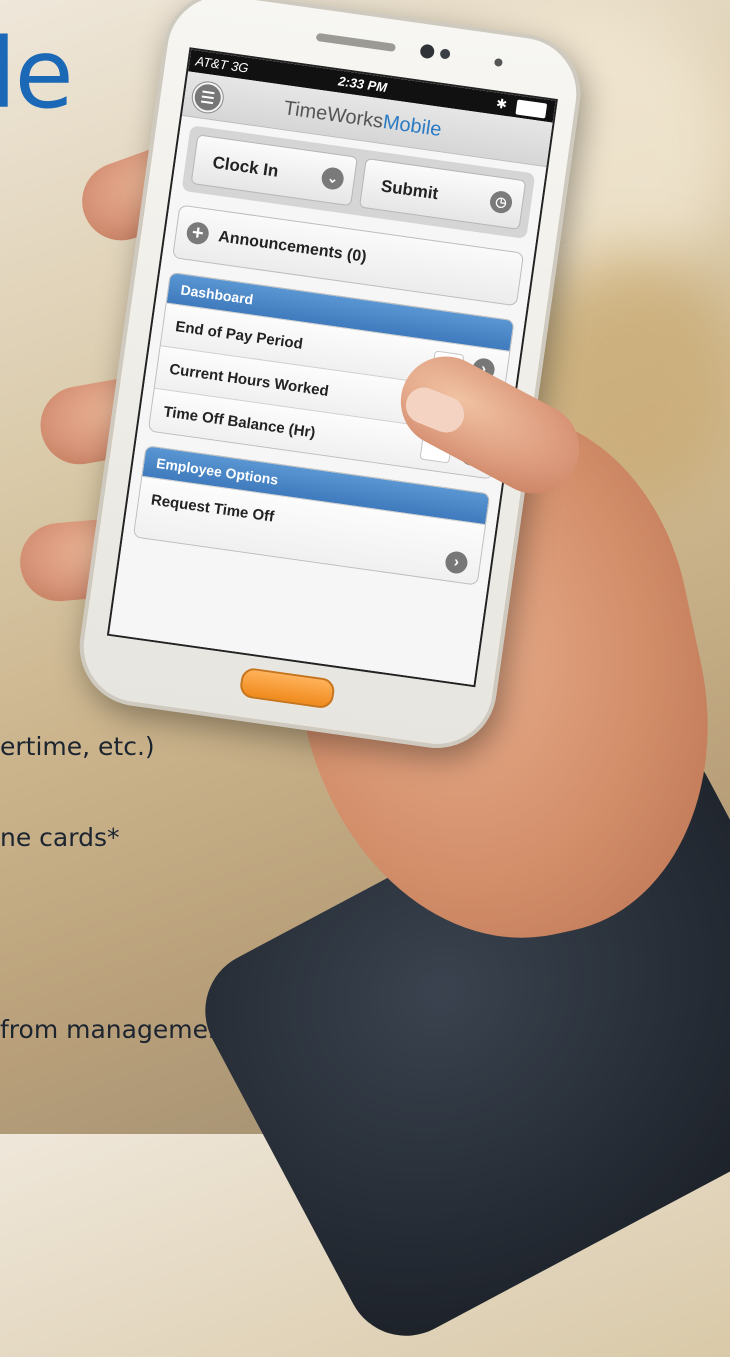 The height and width of the screenshot is (1357, 730). What do you see at coordinates (412, 126) in the screenshot?
I see `app-title-suffix: Mobile` at bounding box center [412, 126].